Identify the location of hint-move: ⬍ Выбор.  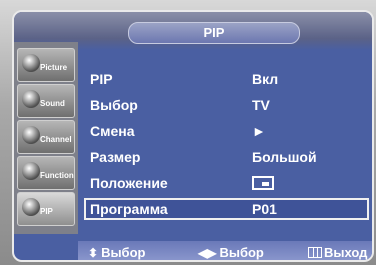
(116, 252).